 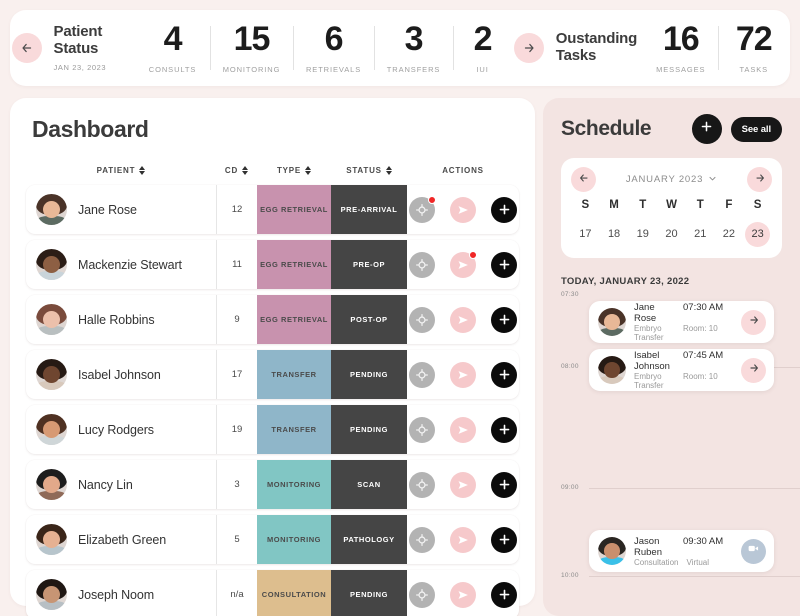 What do you see at coordinates (333, 69) in the screenshot?
I see `stat-label: RETRIEVALS` at bounding box center [333, 69].